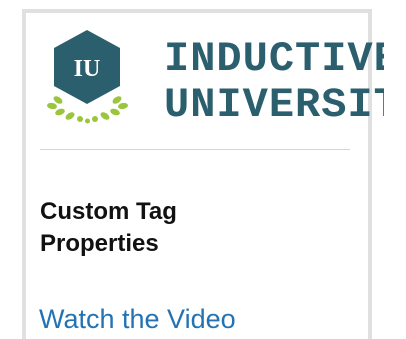 The height and width of the screenshot is (339, 406). I want to click on inductive-university-logo: IU, so click(87, 78).